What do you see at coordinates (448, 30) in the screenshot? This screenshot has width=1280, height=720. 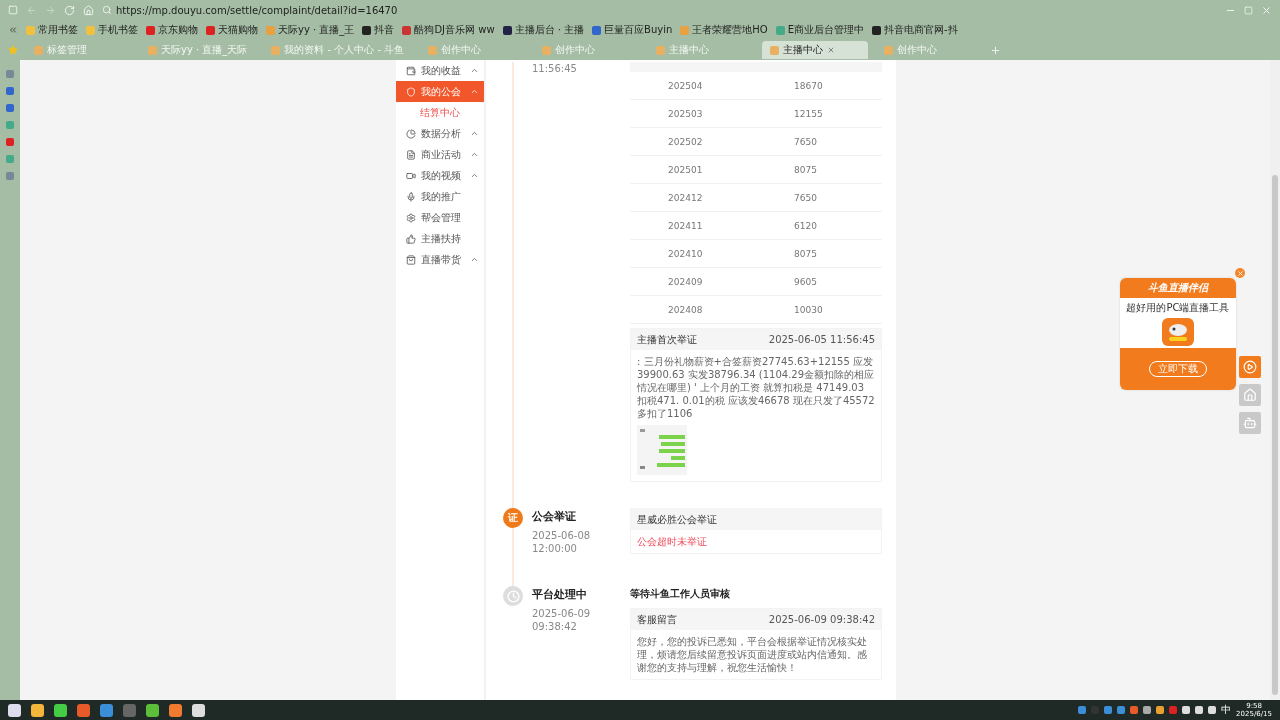 I see `bookmark-link: 酷狗DJ音乐网 ww` at bounding box center [448, 30].